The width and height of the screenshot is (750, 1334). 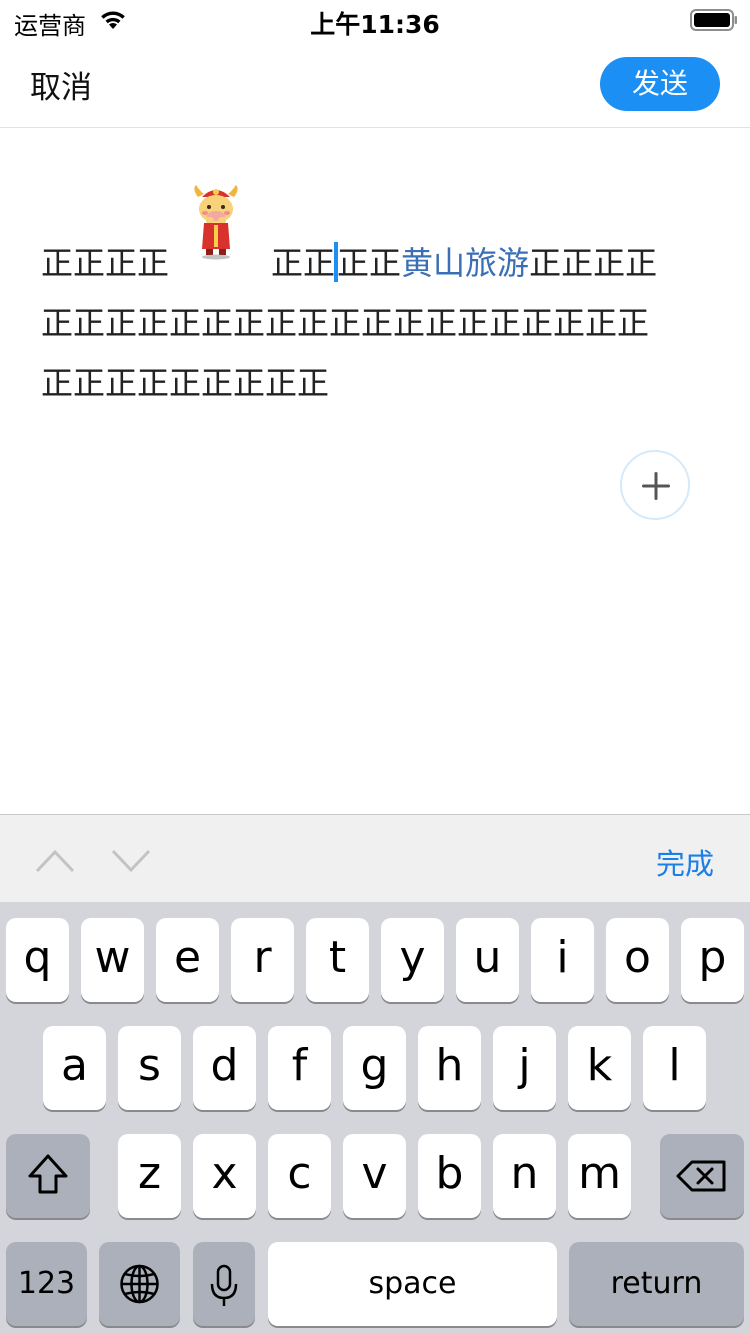 I want to click on editor-line-3: 正正正正正正正正正, so click(x=185, y=383).